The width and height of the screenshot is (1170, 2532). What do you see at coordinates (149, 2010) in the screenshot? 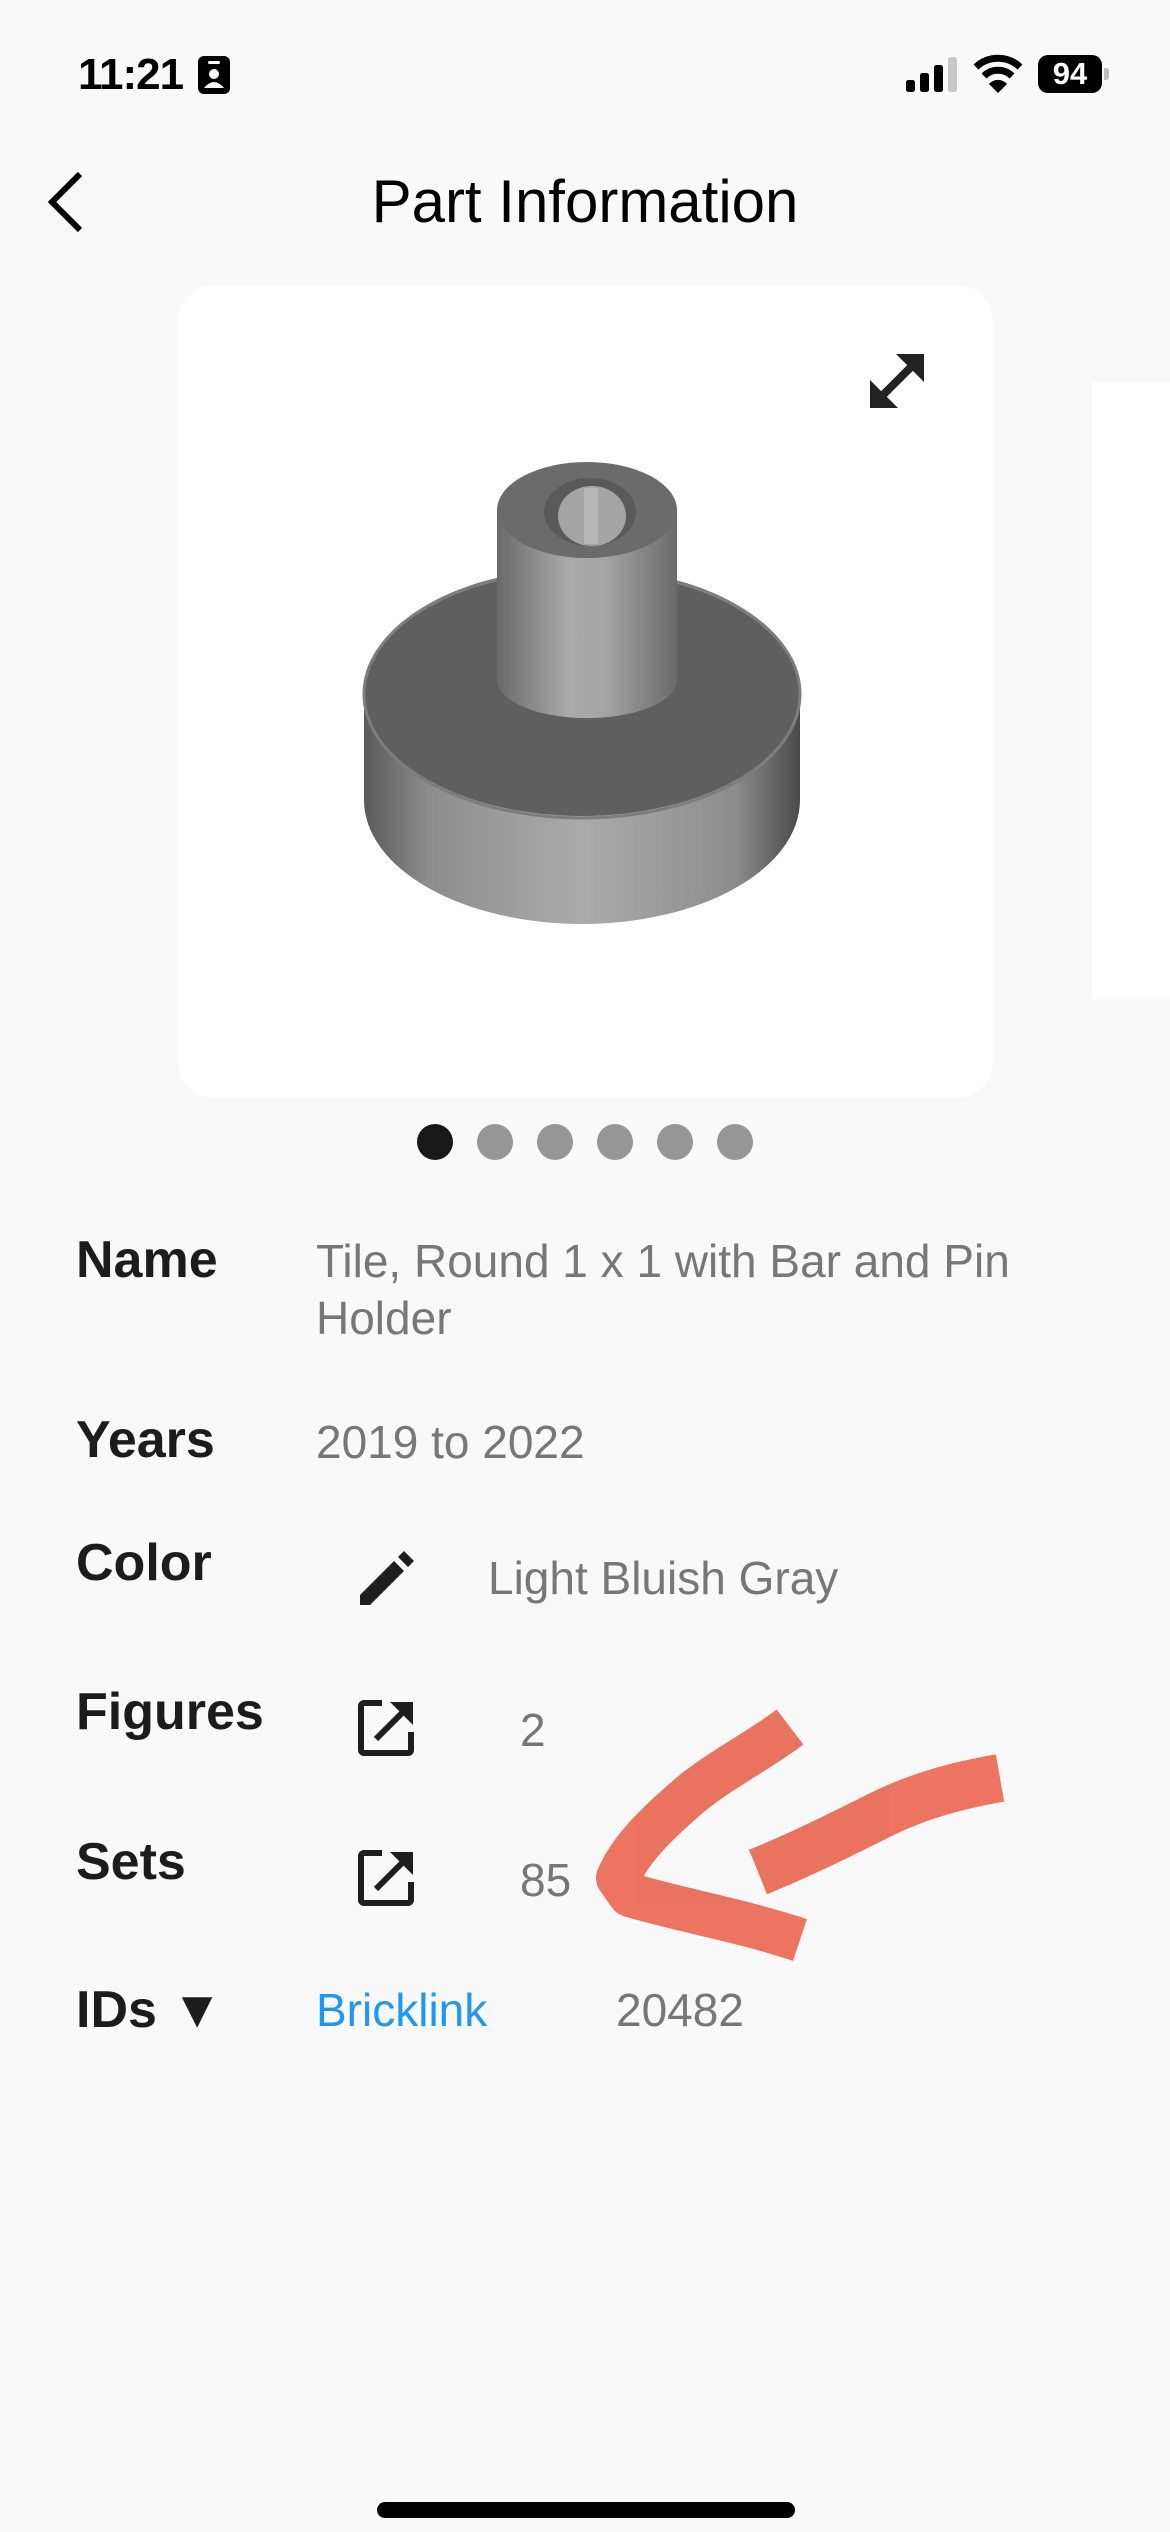
I see `ids-toggle: IDs ▼` at bounding box center [149, 2010].